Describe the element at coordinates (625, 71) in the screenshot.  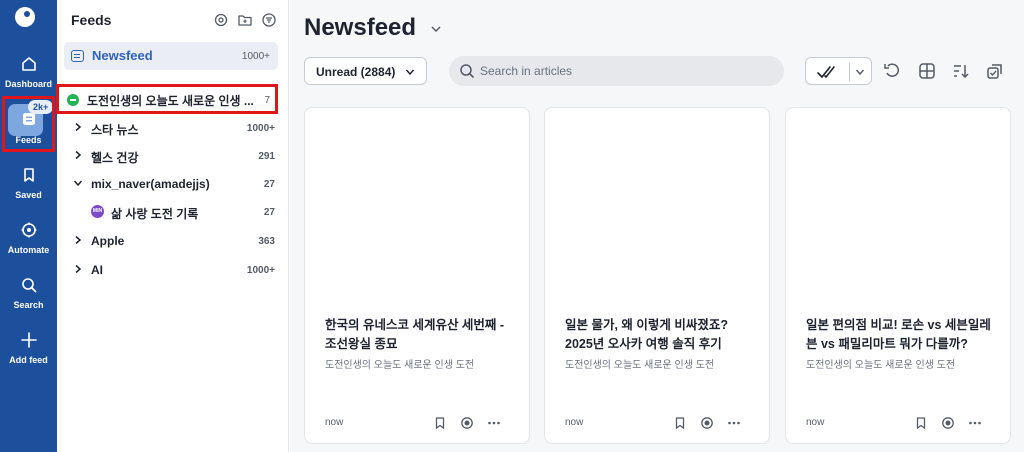
I see `search-input` at that location.